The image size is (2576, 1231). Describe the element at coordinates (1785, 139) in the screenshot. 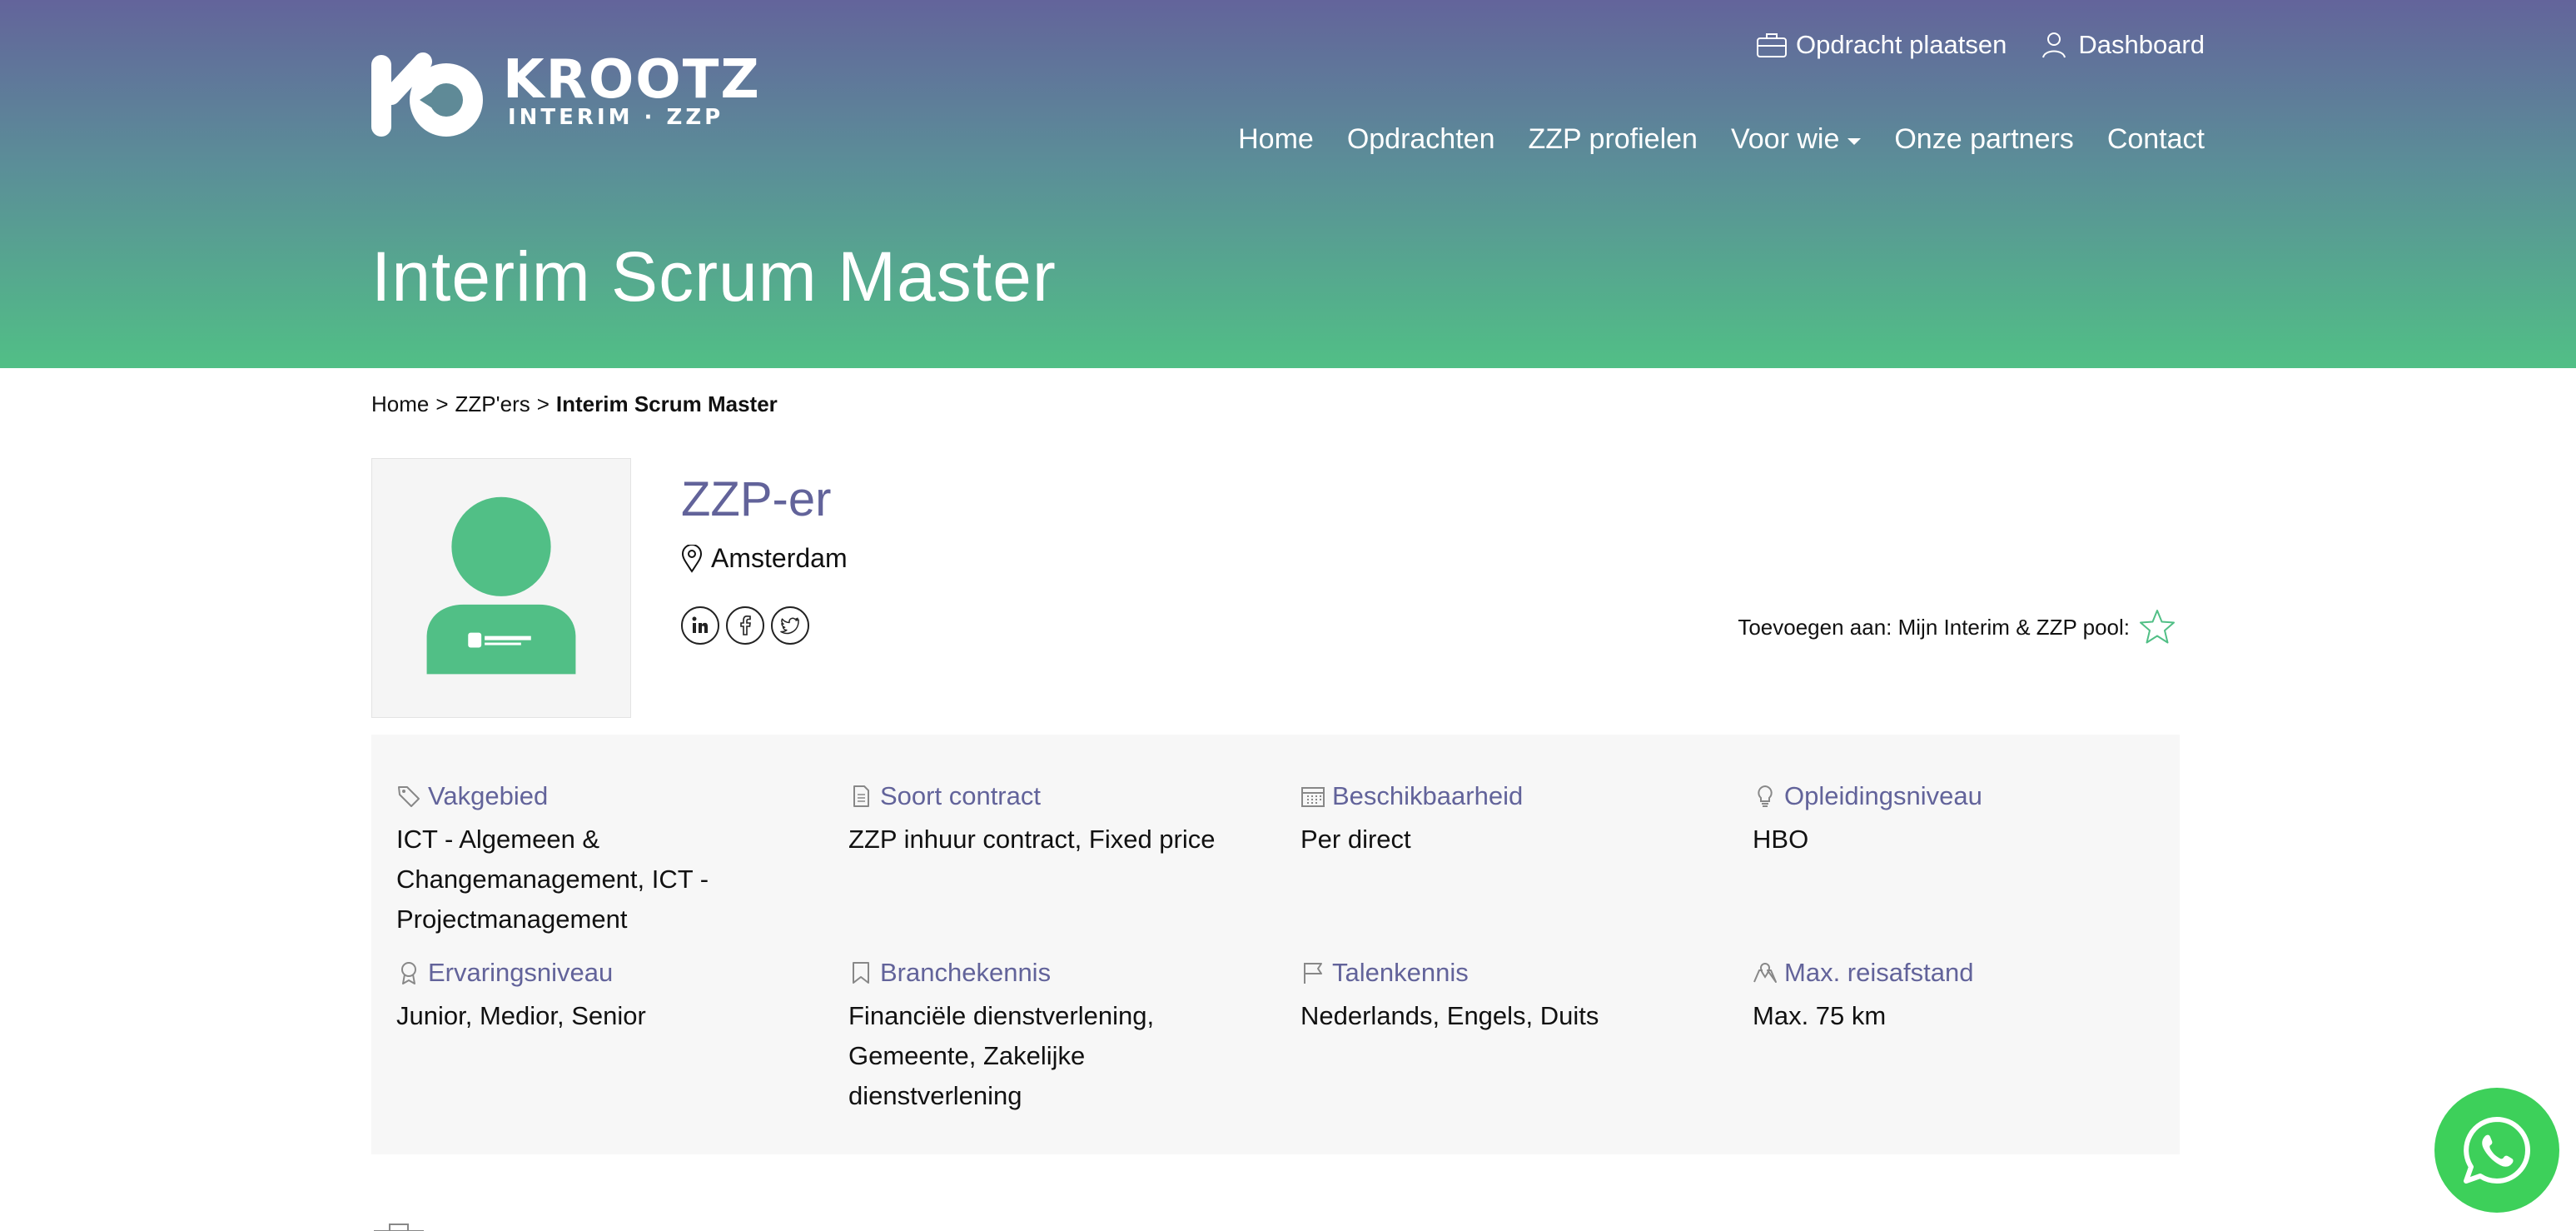

I see `nav-item-voor-wie-label: Voor wie` at that location.